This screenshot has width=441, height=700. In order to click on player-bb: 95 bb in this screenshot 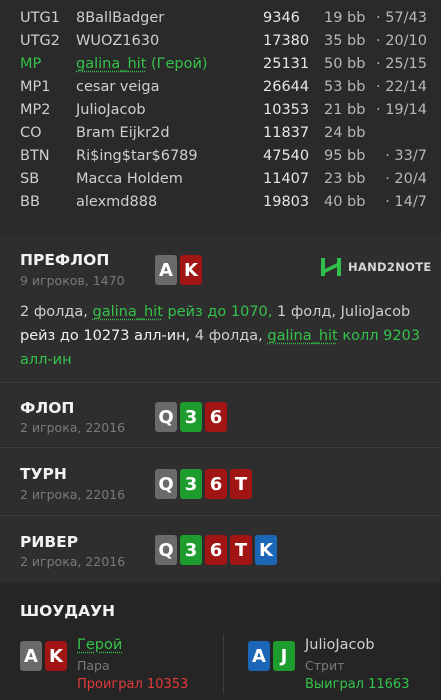, I will do `click(345, 156)`.